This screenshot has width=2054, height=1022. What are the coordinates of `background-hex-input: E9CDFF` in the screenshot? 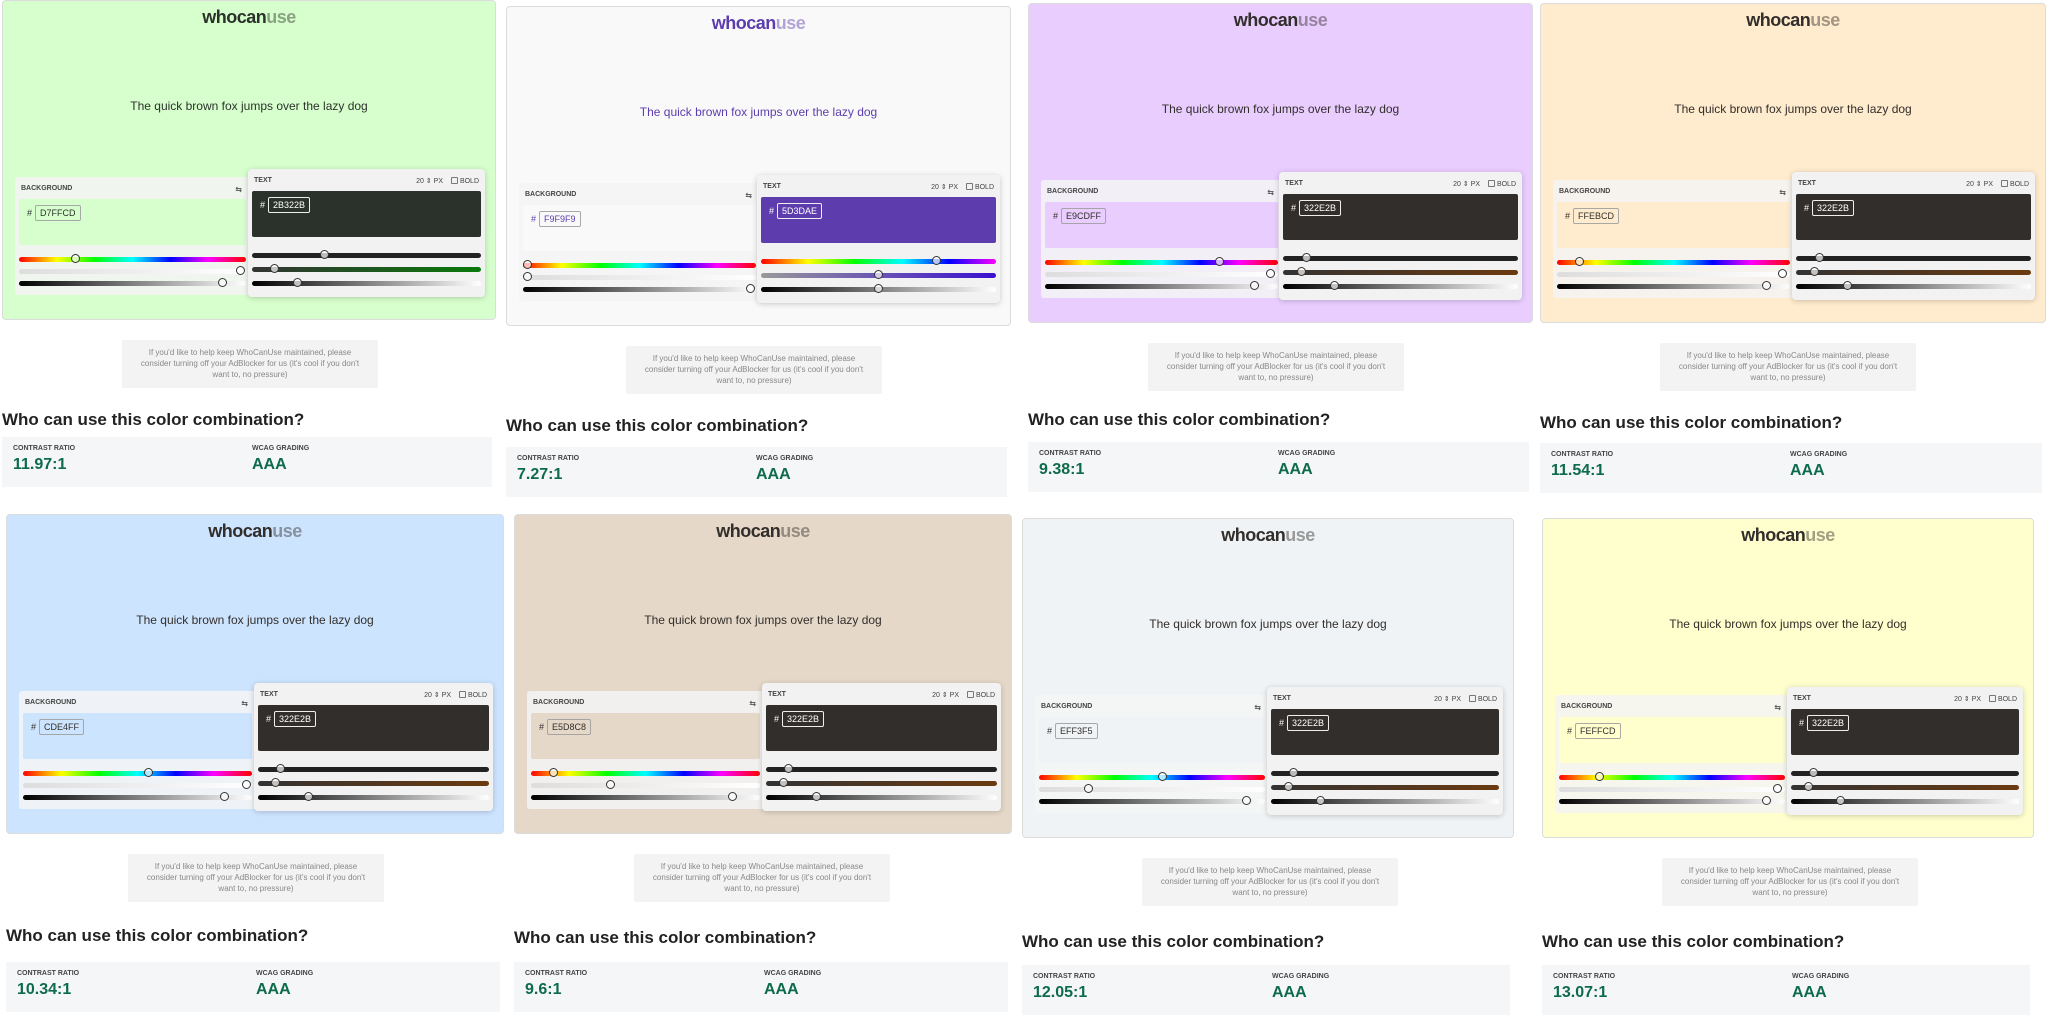 It's located at (1084, 216).